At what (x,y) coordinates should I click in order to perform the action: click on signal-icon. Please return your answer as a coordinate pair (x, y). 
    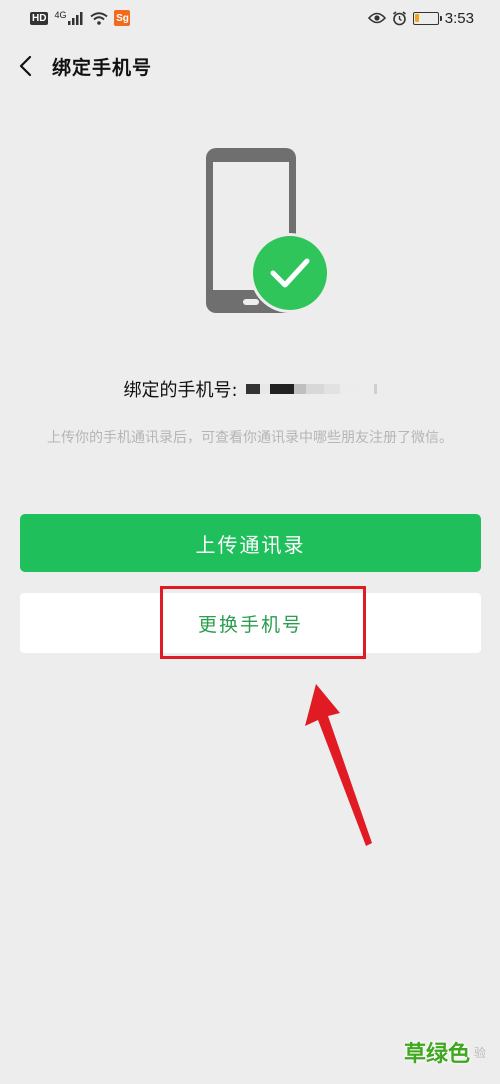
    Looking at the image, I should click on (75, 18).